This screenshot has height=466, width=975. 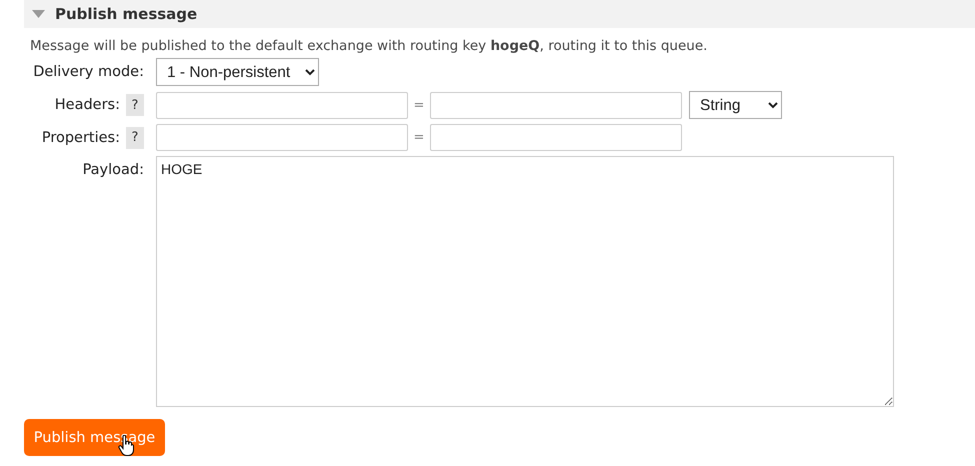 What do you see at coordinates (556, 105) in the screenshot?
I see `header-value-field` at bounding box center [556, 105].